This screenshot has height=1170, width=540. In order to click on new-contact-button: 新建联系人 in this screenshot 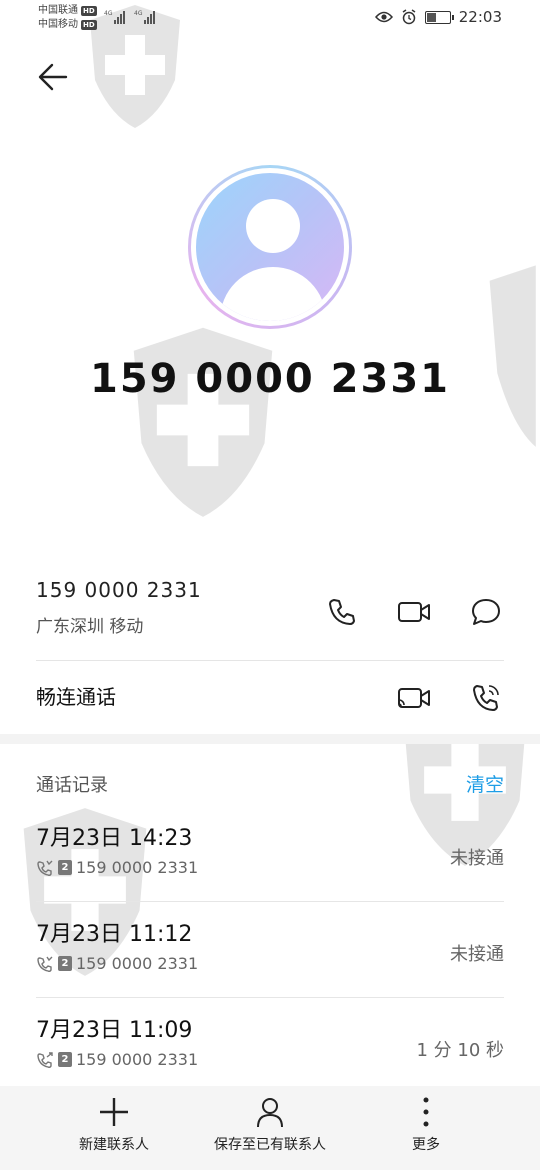, I will do `click(114, 1125)`.